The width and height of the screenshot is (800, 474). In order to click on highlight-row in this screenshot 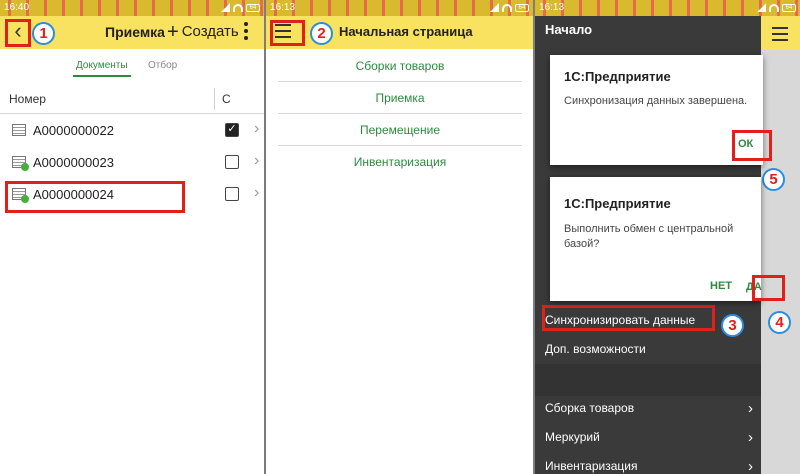, I will do `click(95, 197)`.